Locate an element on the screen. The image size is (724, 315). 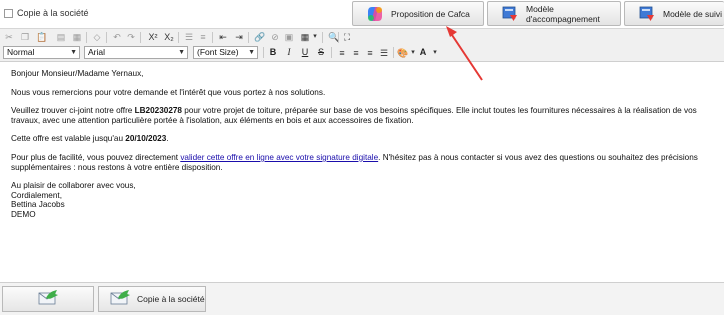
validity-date: 20/10/2023 is located at coordinates (146, 139).